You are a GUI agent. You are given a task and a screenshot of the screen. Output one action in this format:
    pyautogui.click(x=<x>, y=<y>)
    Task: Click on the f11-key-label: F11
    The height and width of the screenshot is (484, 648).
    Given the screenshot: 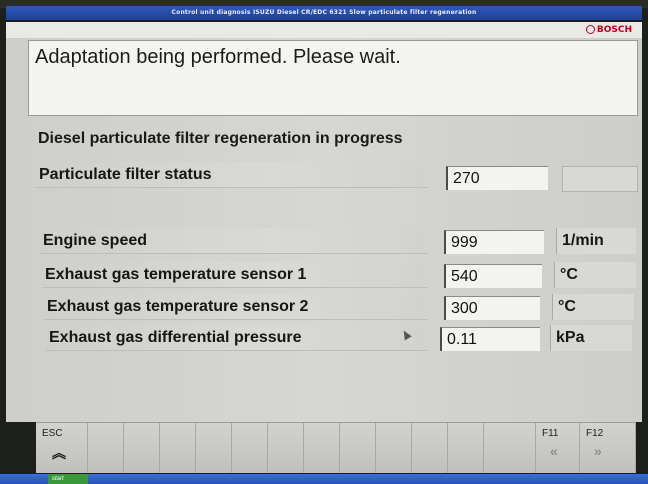 What is the action you would take?
    pyautogui.click(x=550, y=433)
    